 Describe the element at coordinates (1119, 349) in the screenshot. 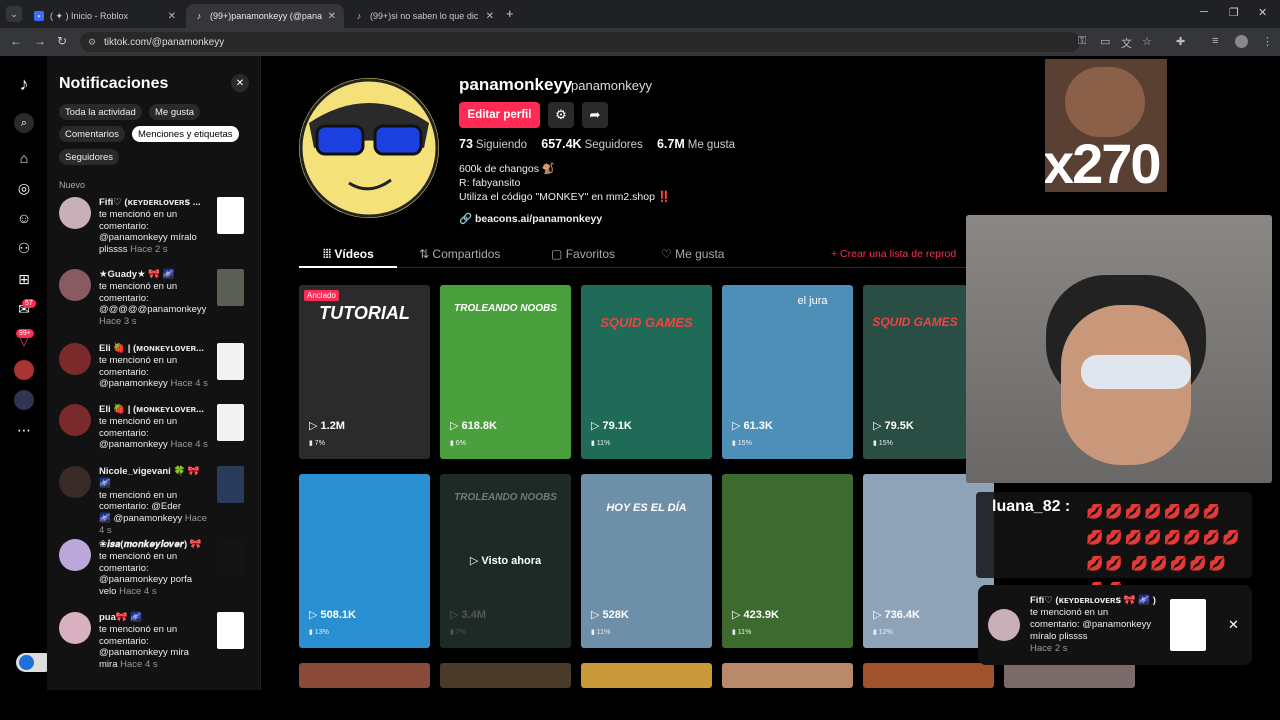

I see `webcam-overlay` at that location.